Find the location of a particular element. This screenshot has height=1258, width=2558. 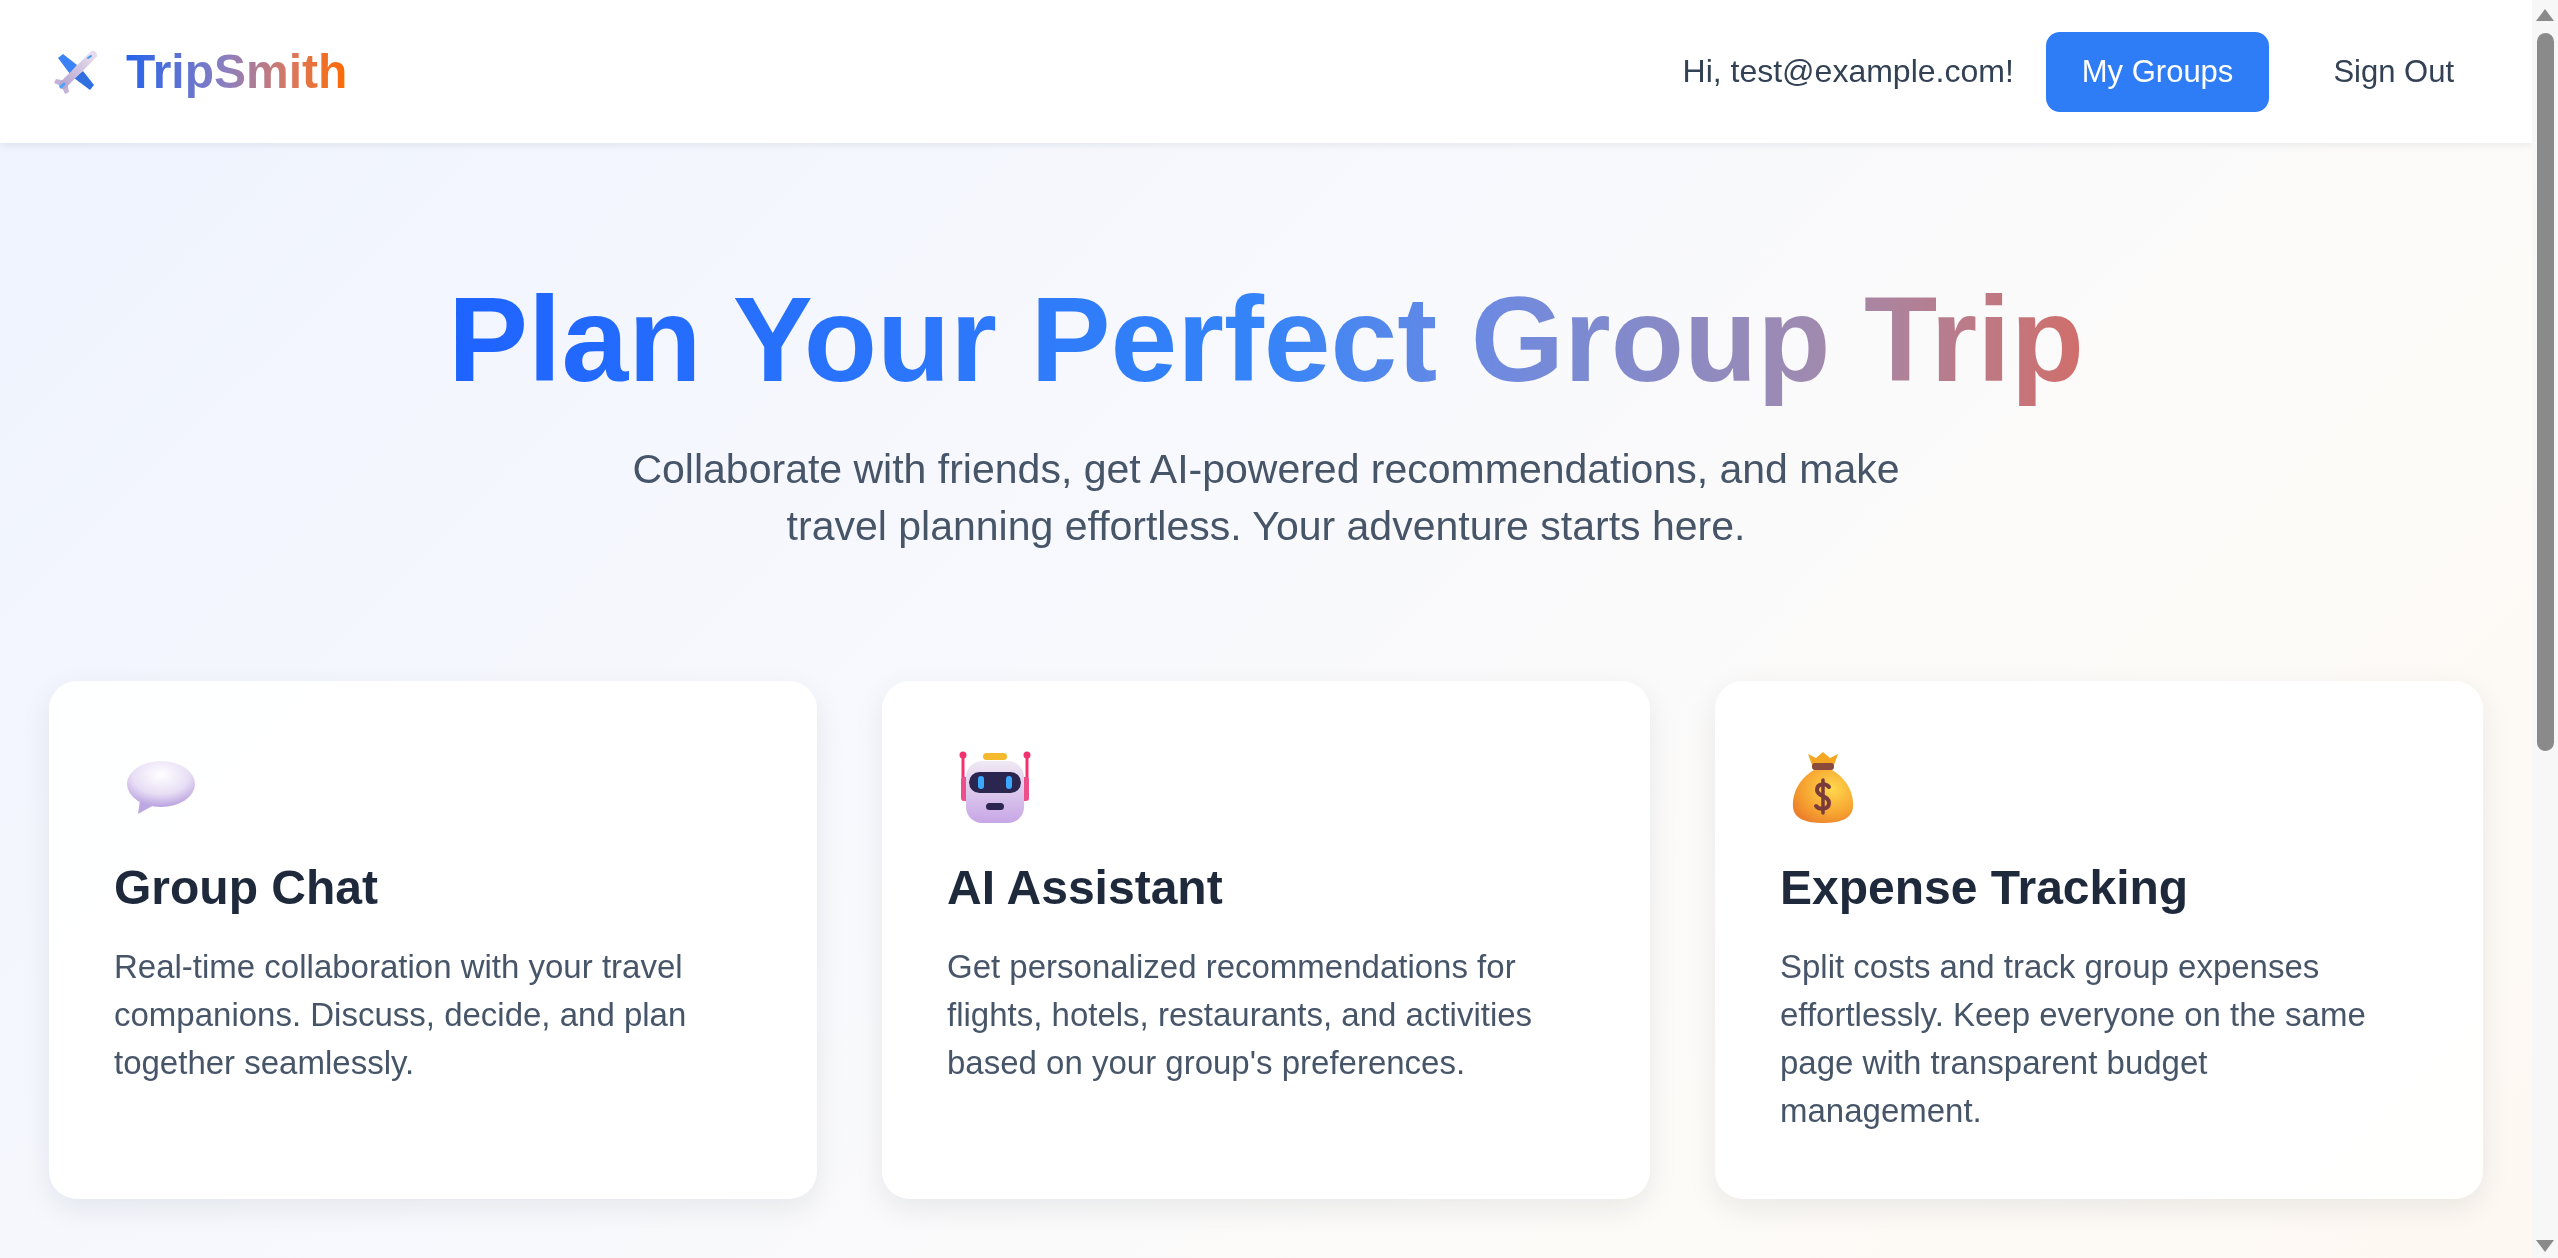

sign-out-button: Sign Out is located at coordinates (2393, 71).